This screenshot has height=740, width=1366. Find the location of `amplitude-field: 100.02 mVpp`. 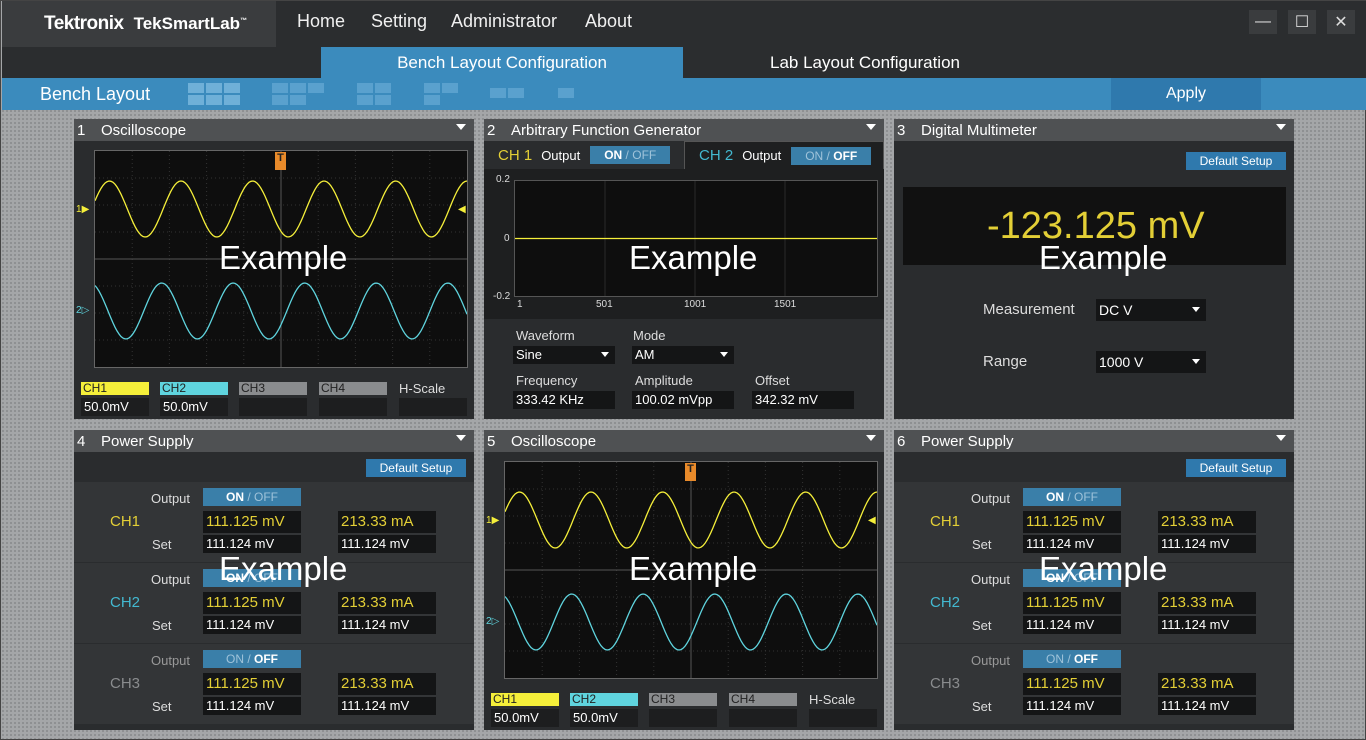

amplitude-field: 100.02 mVpp is located at coordinates (683, 400).